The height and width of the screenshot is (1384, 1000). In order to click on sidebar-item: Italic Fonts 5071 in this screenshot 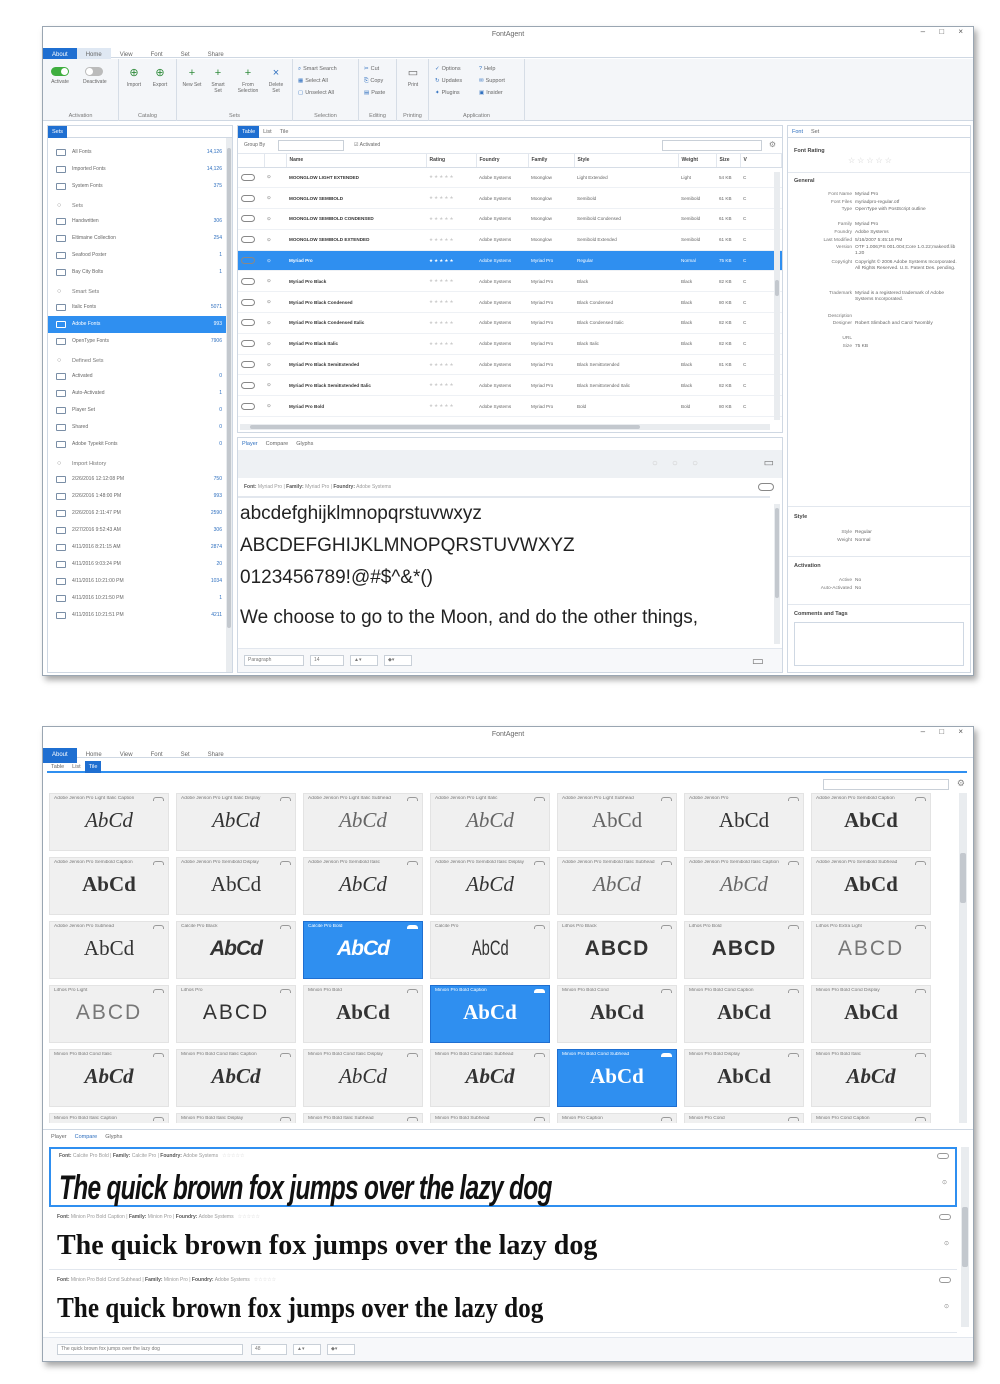, I will do `click(140, 307)`.